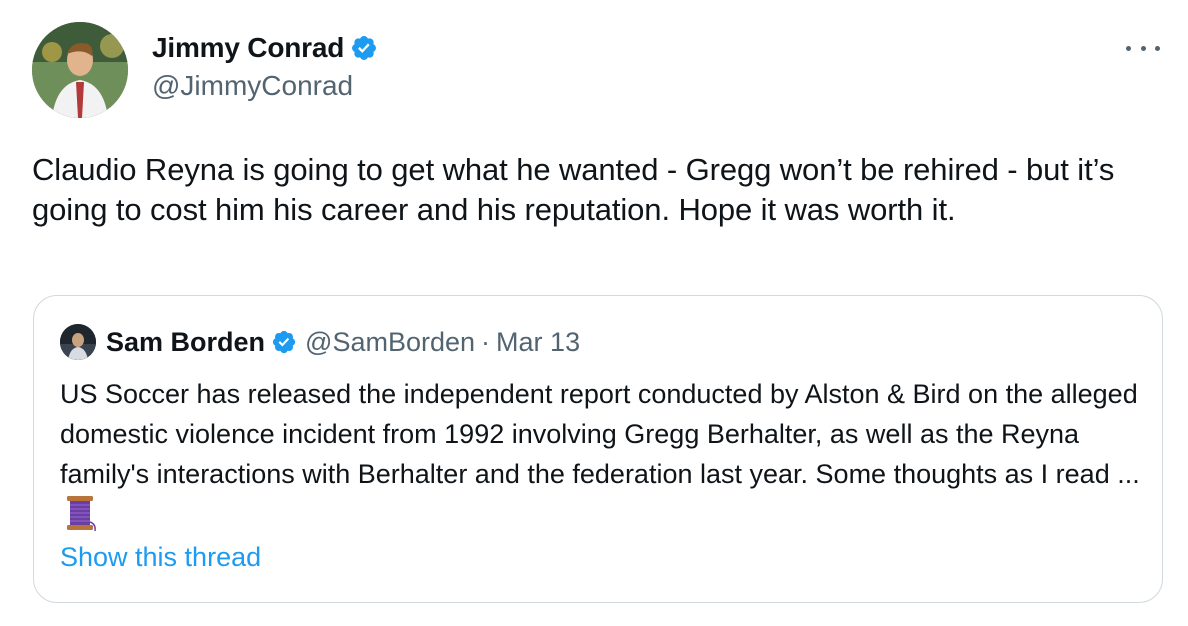 This screenshot has width=1188, height=626. What do you see at coordinates (160, 557) in the screenshot?
I see `show-thread-link: Show this thread` at bounding box center [160, 557].